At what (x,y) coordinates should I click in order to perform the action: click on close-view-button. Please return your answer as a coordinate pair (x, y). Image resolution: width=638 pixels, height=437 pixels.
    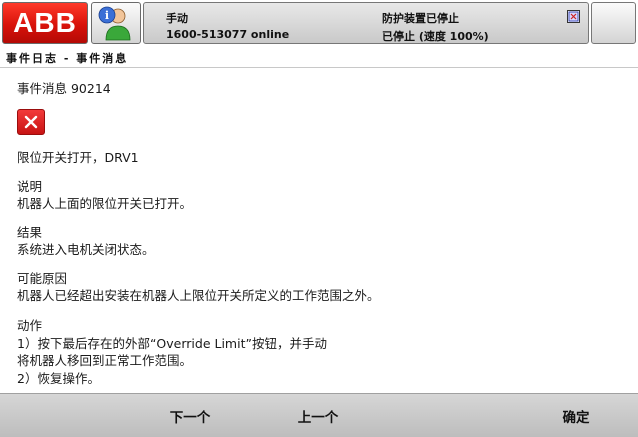
    Looking at the image, I should click on (613, 23).